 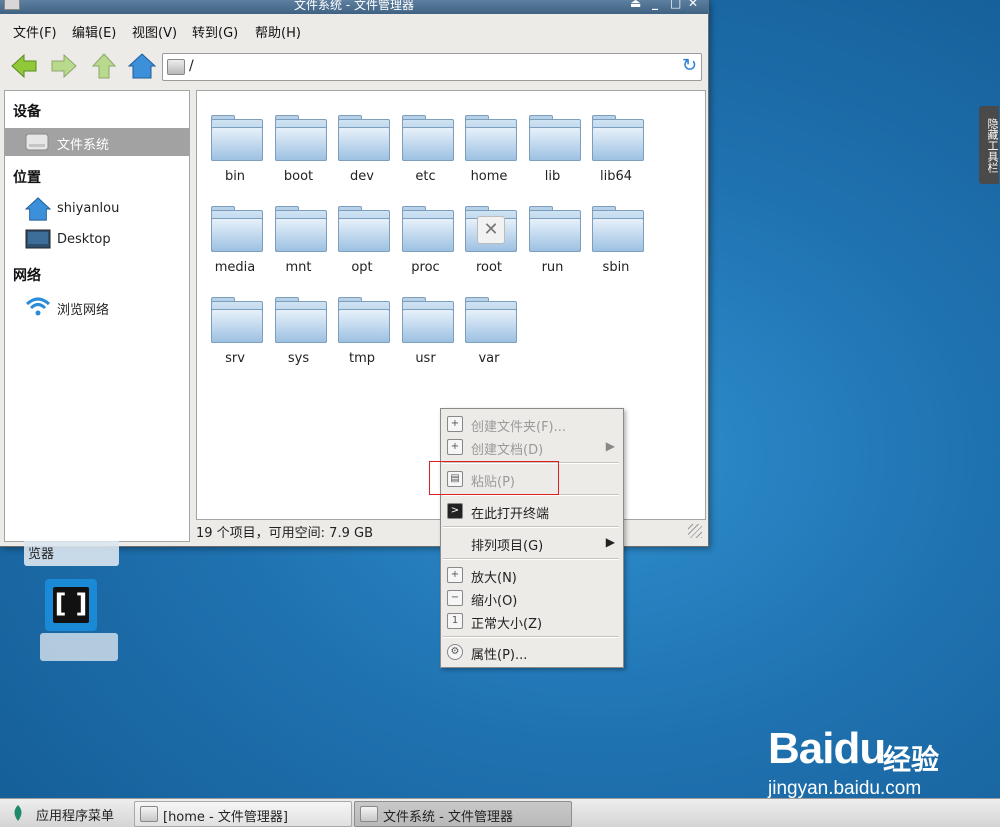 I want to click on eject-icon: ⏏, so click(x=635, y=4).